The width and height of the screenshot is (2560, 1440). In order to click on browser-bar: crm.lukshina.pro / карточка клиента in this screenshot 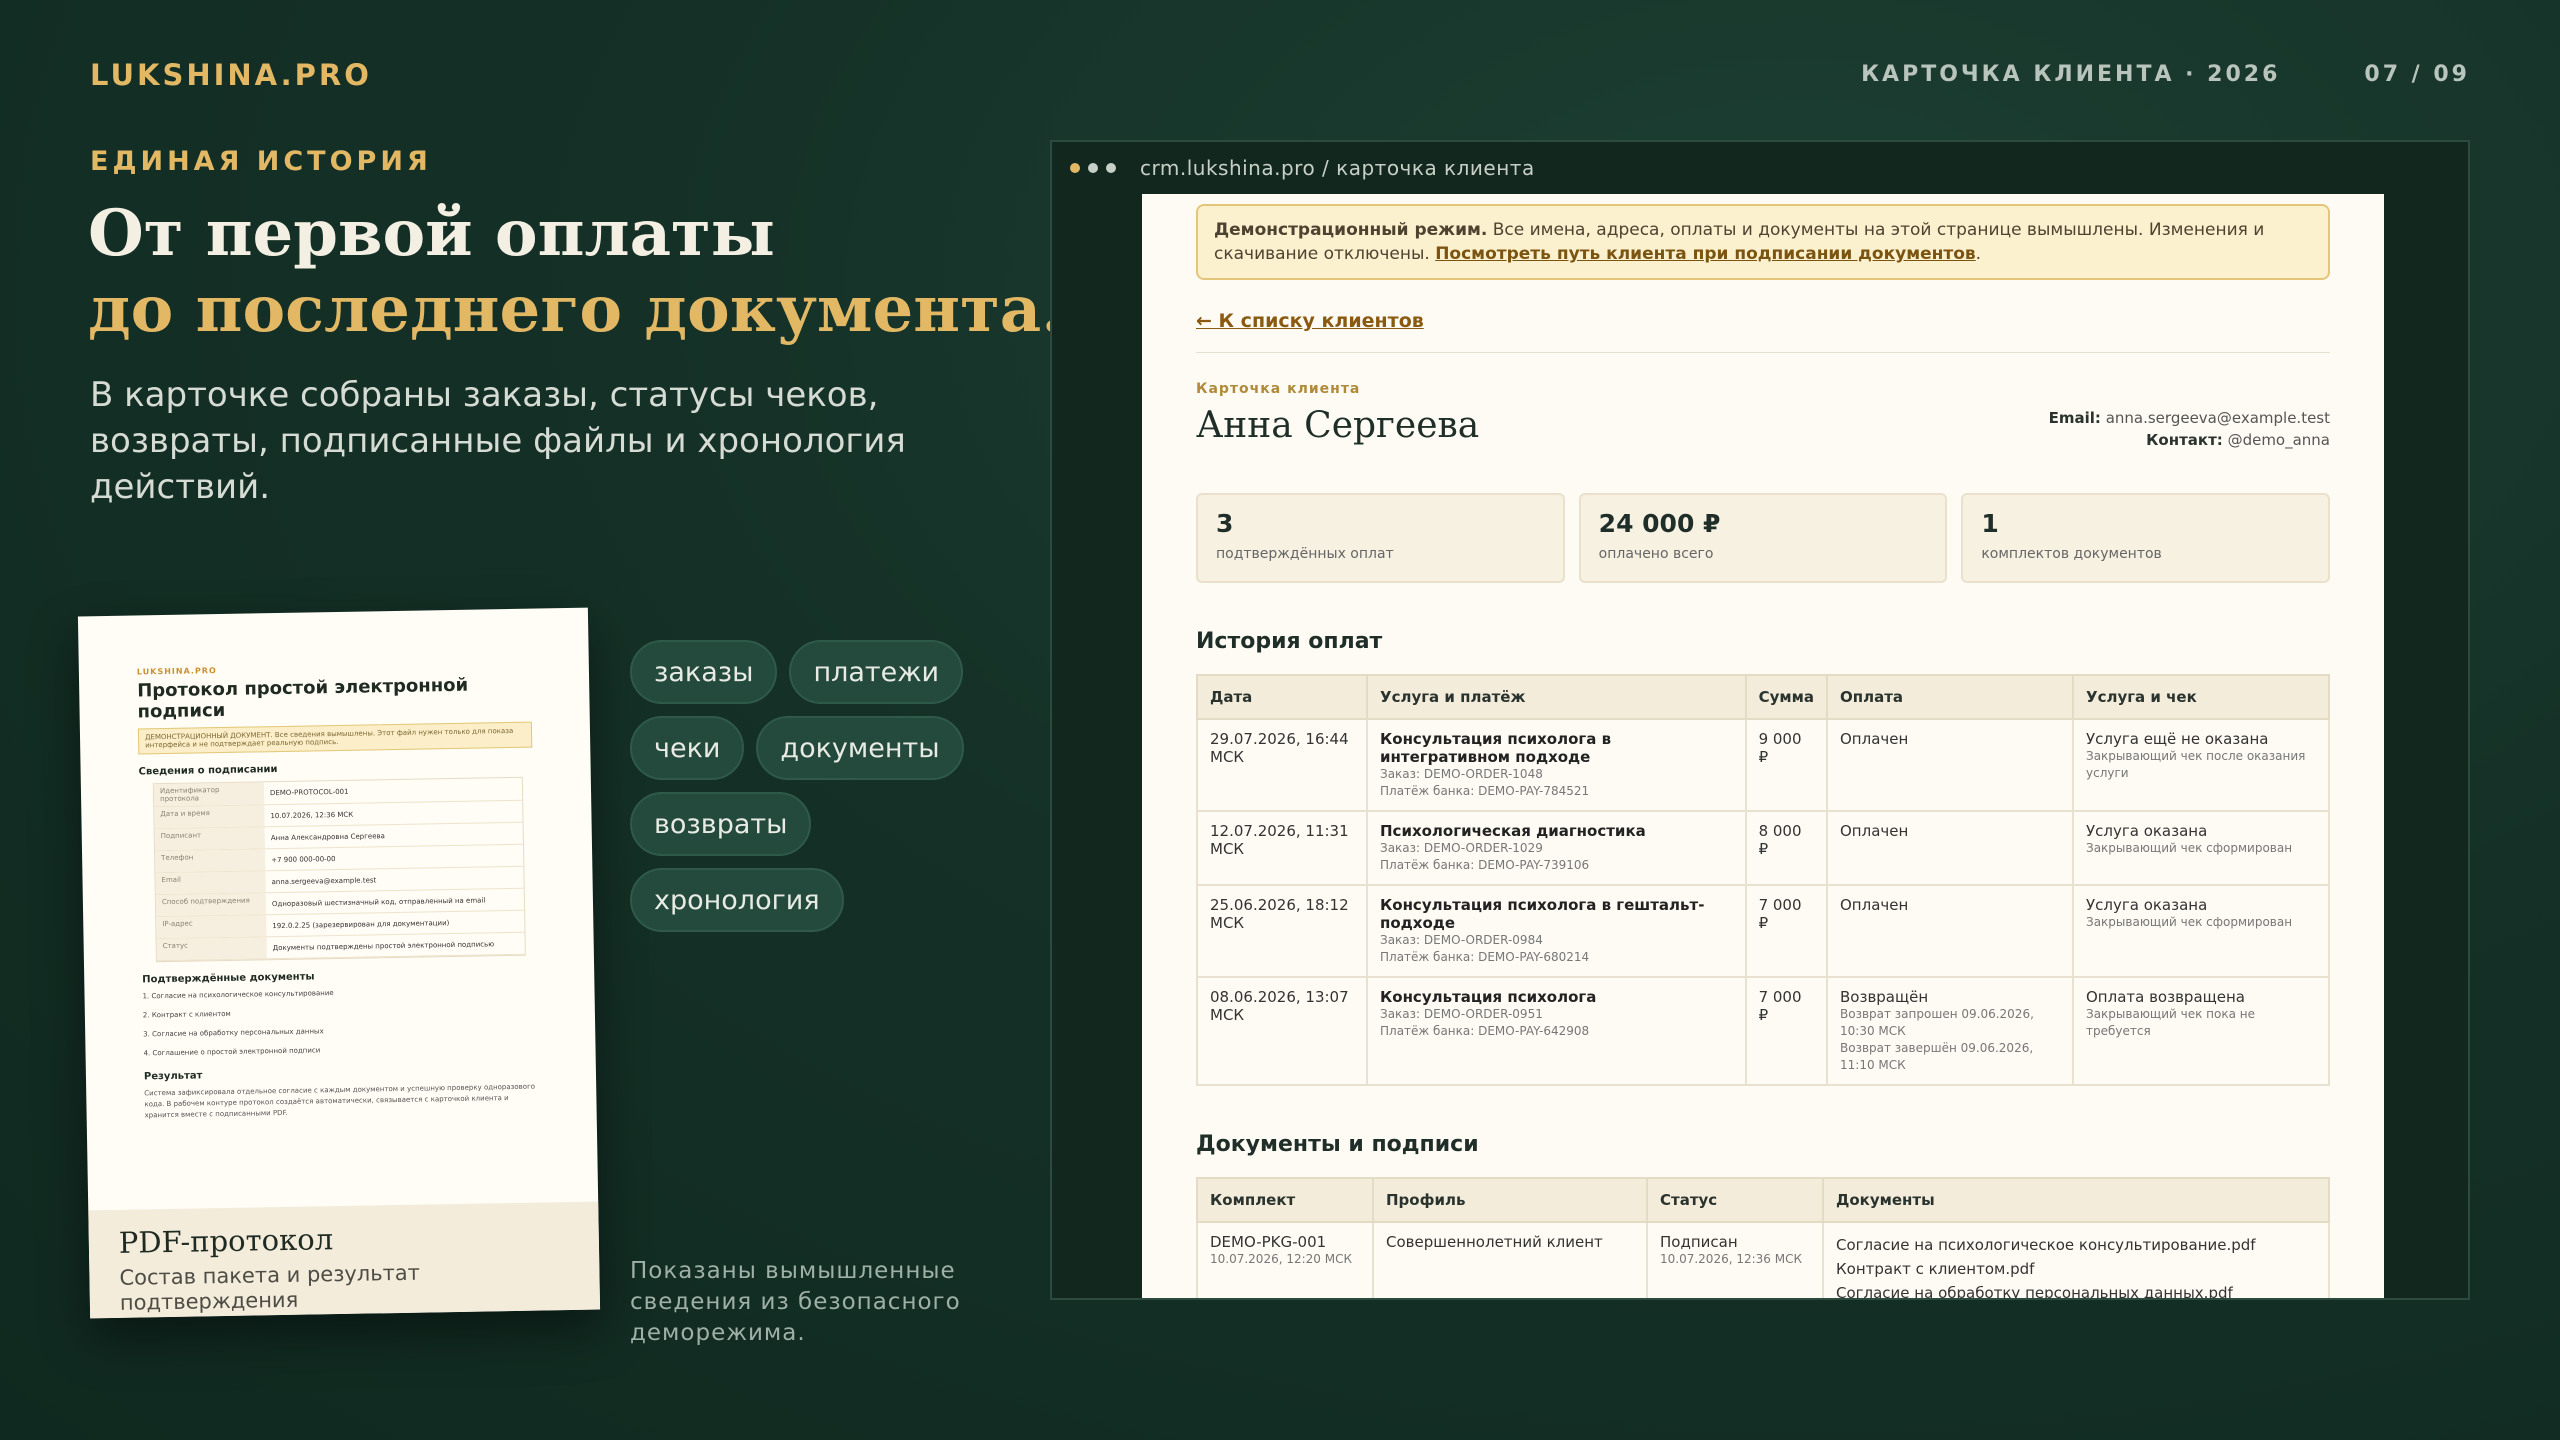, I will do `click(1760, 168)`.